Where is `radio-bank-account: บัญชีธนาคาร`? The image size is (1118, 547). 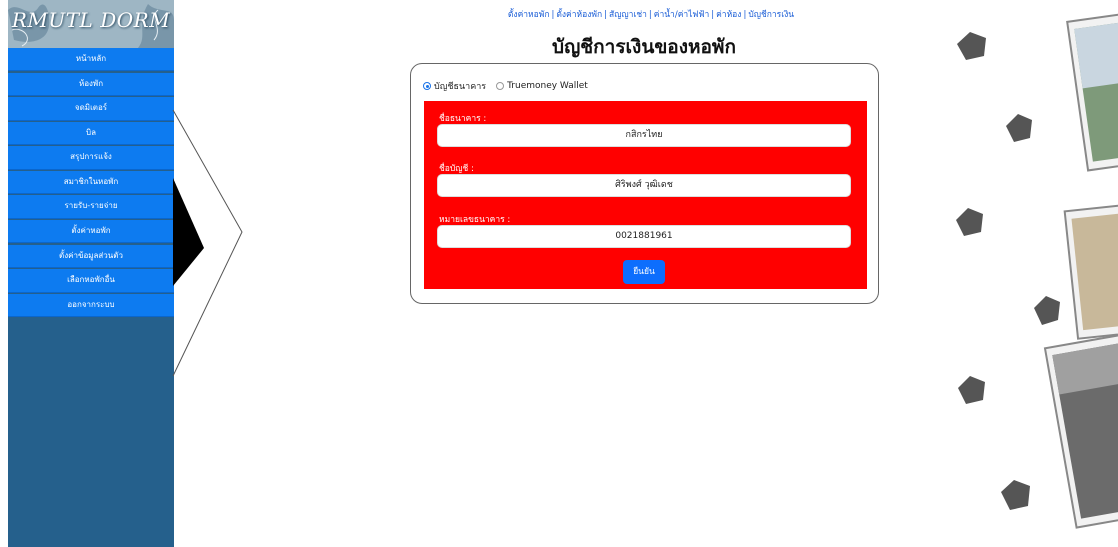
radio-bank-account: บัญชีธนาคาร is located at coordinates (454, 86).